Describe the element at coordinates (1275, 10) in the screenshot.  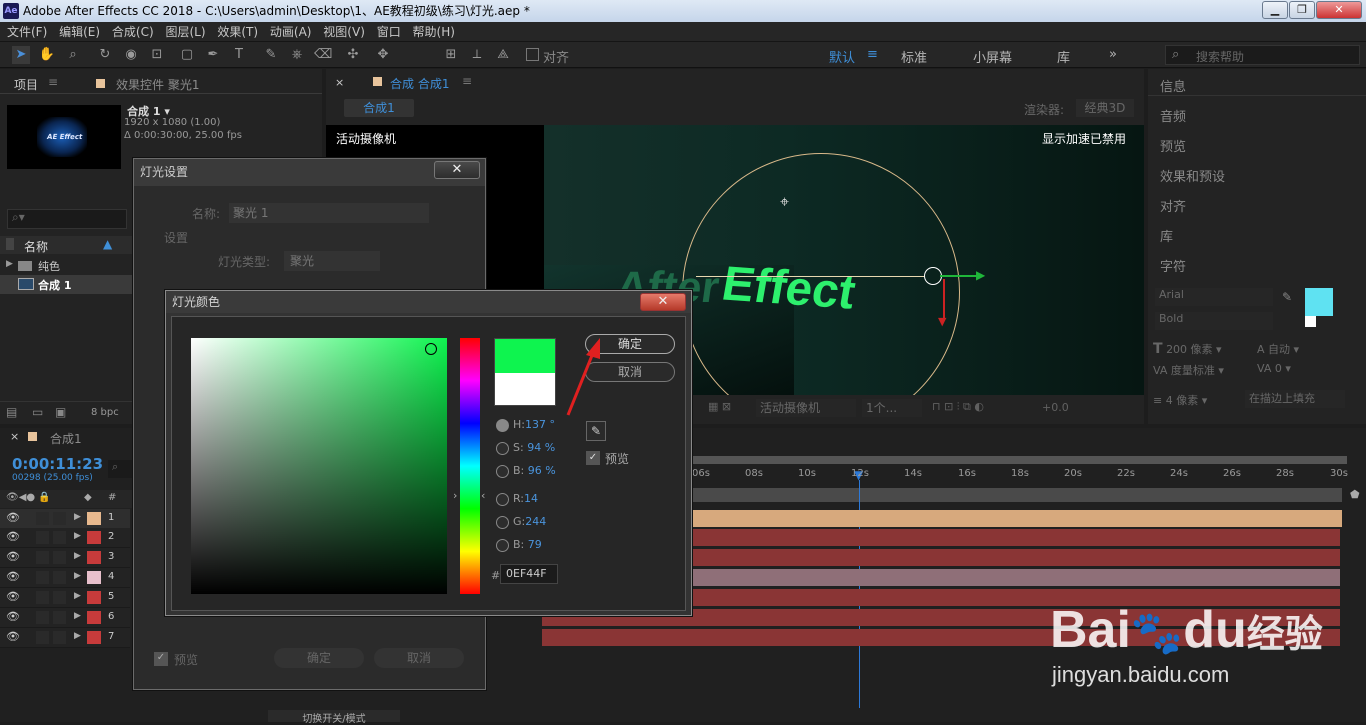
I see `minimize-button: ▁` at that location.